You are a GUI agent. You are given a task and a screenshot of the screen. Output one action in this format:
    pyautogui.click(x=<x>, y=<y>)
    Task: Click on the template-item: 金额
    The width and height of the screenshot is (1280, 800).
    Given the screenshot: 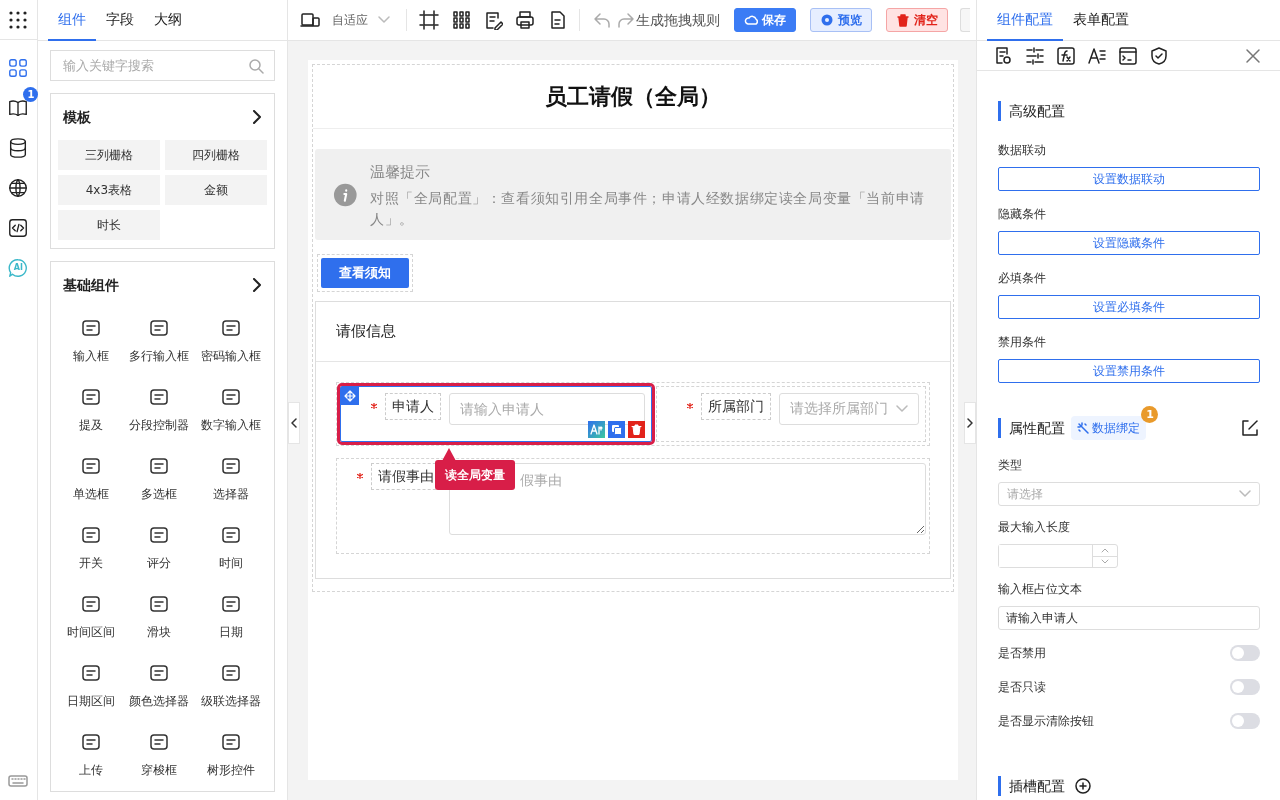 What is the action you would take?
    pyautogui.click(x=216, y=190)
    